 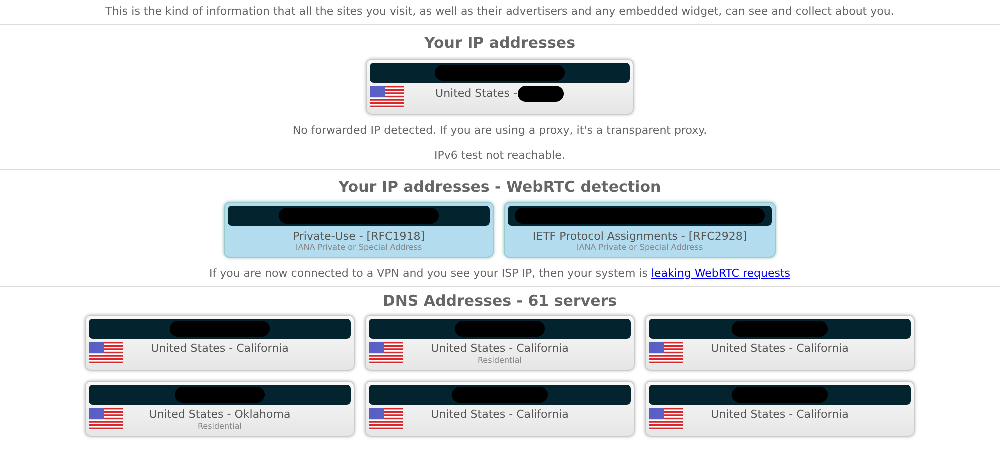 What do you see at coordinates (477, 94) in the screenshot?
I see `location-text: United States -` at bounding box center [477, 94].